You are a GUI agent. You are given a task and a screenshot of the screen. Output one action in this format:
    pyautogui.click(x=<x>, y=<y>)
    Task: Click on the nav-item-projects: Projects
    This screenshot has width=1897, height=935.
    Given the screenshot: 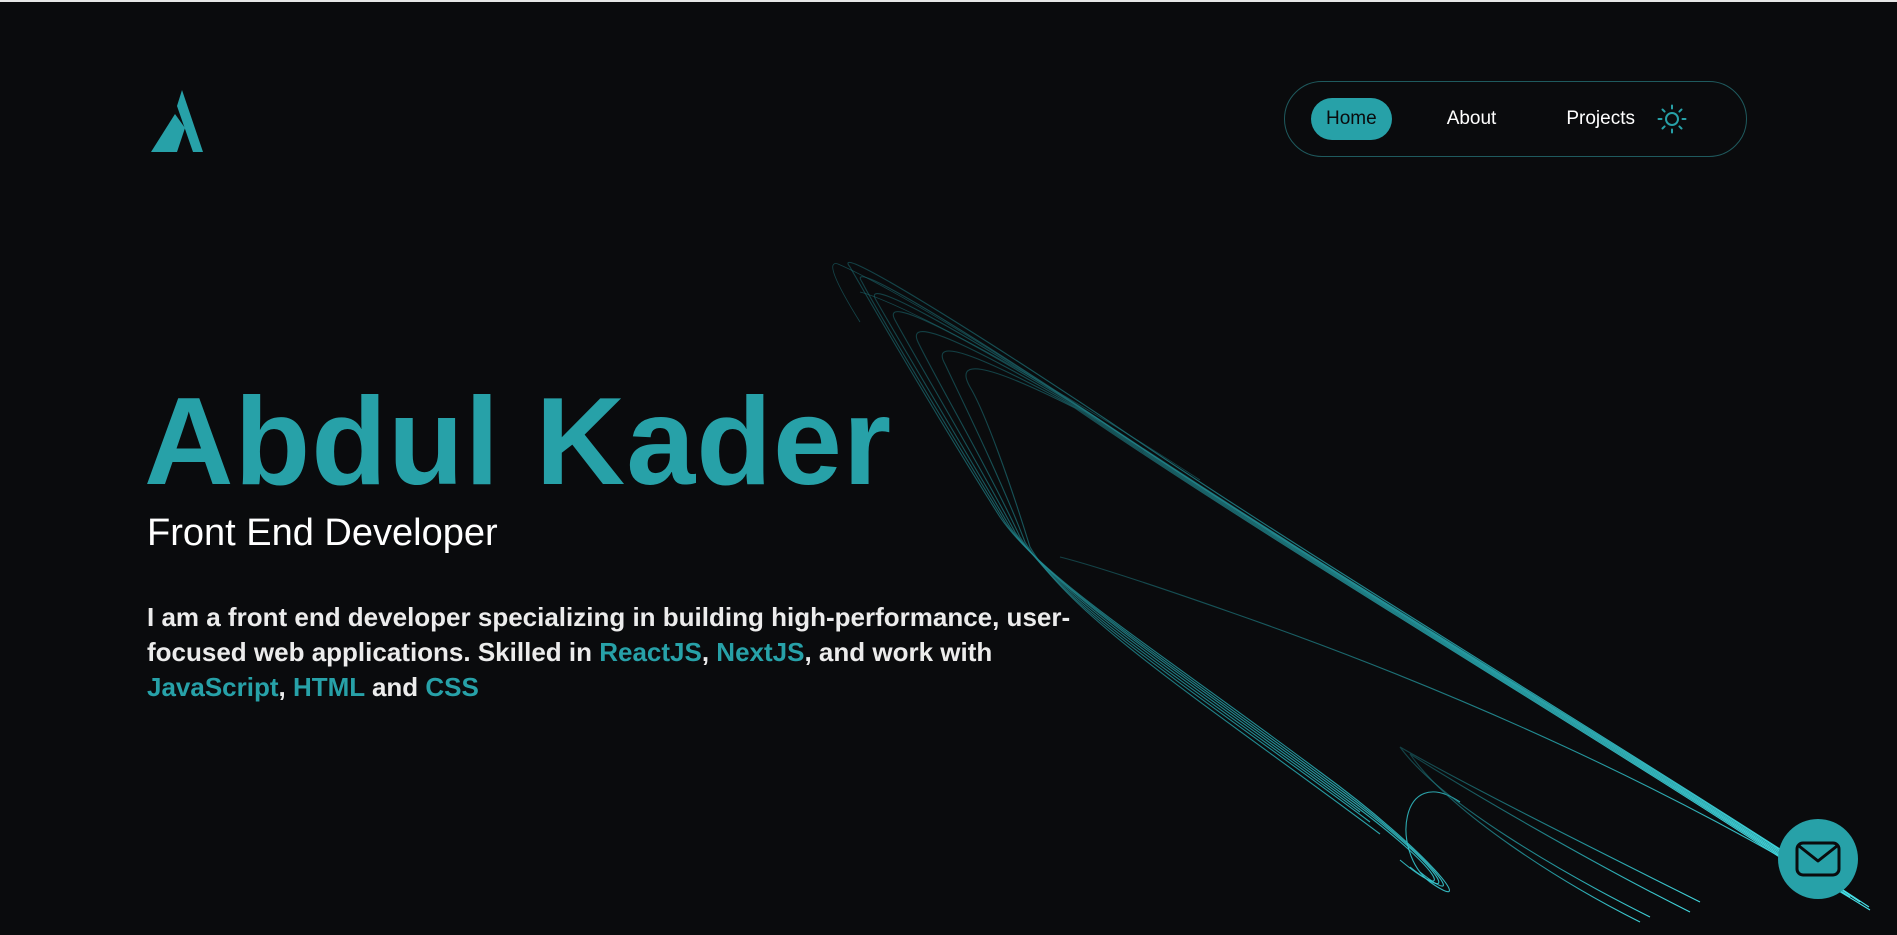 What is the action you would take?
    pyautogui.click(x=1600, y=119)
    